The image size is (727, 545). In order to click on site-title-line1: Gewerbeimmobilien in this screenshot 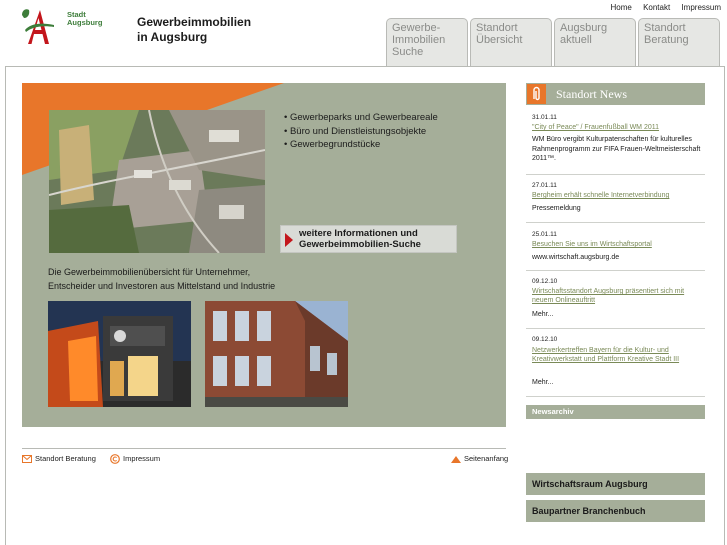, I will do `click(194, 22)`.